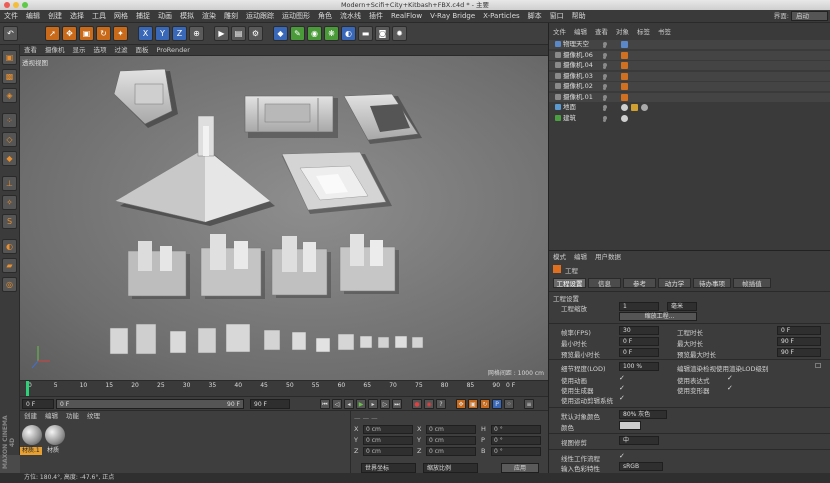 The image size is (830, 483). I want to click on playhead, so click(27, 388).